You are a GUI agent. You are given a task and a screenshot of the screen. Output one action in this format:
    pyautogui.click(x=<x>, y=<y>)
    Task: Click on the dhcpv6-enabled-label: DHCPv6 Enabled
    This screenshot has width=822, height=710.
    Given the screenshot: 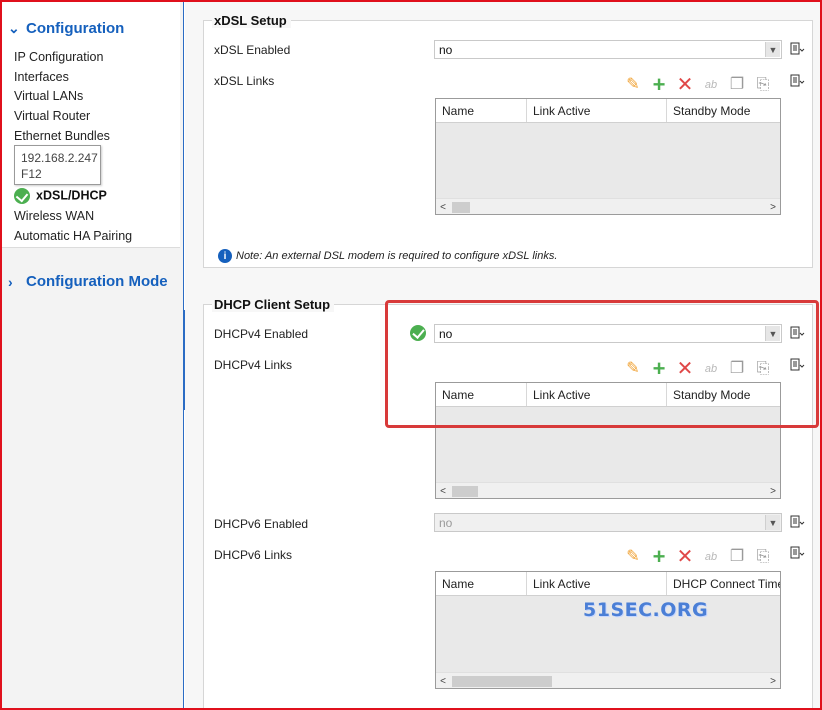 What is the action you would take?
    pyautogui.click(x=261, y=524)
    